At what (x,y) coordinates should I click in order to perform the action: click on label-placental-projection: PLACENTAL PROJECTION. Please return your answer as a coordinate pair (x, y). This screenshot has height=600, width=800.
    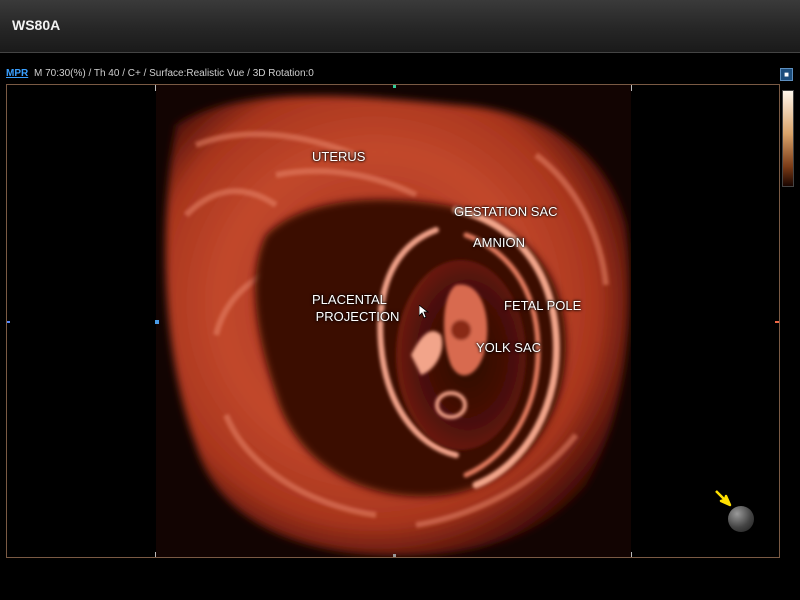
    Looking at the image, I should click on (356, 308).